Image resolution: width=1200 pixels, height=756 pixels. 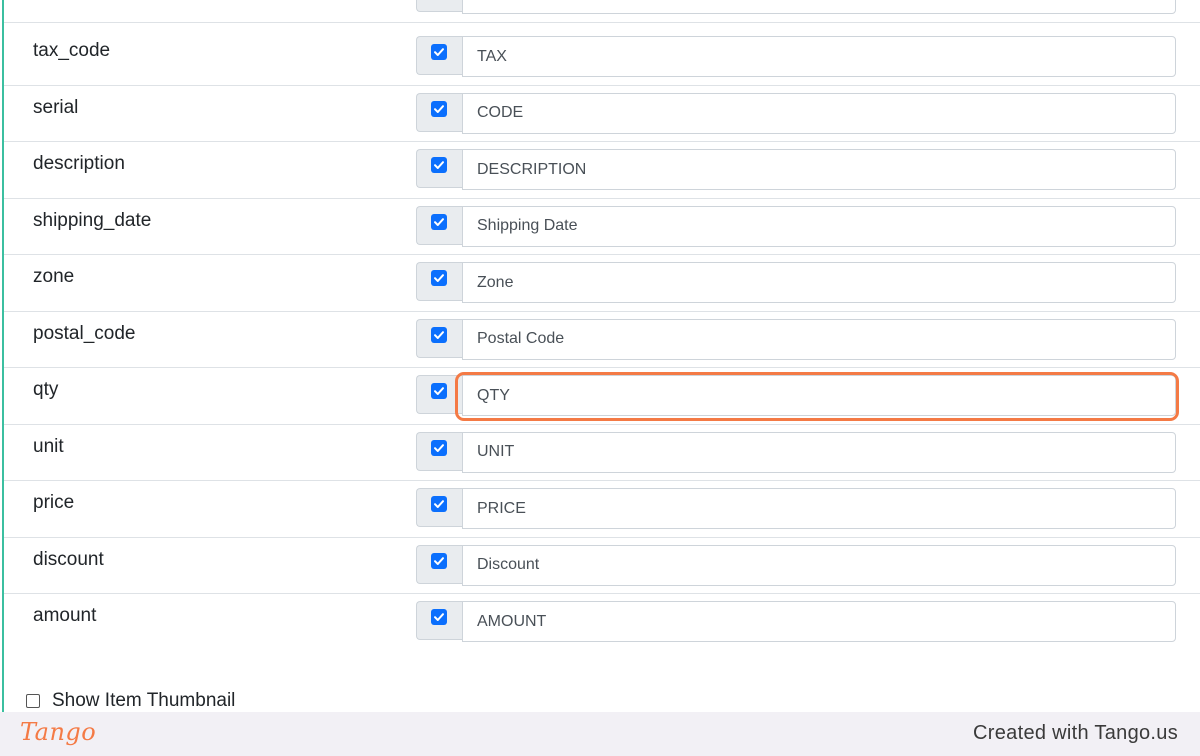 I want to click on field-row-shipping-date: shipping_date, so click(x=602, y=226).